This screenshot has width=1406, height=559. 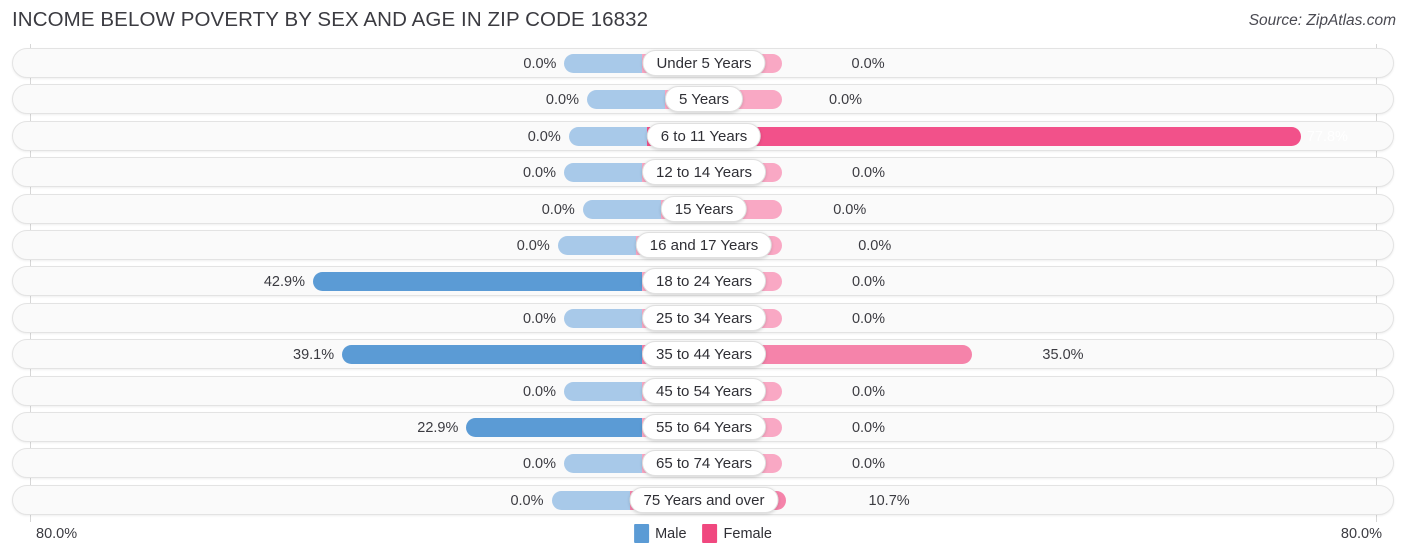 I want to click on value-label-male: 42.9%, so click(x=284, y=282).